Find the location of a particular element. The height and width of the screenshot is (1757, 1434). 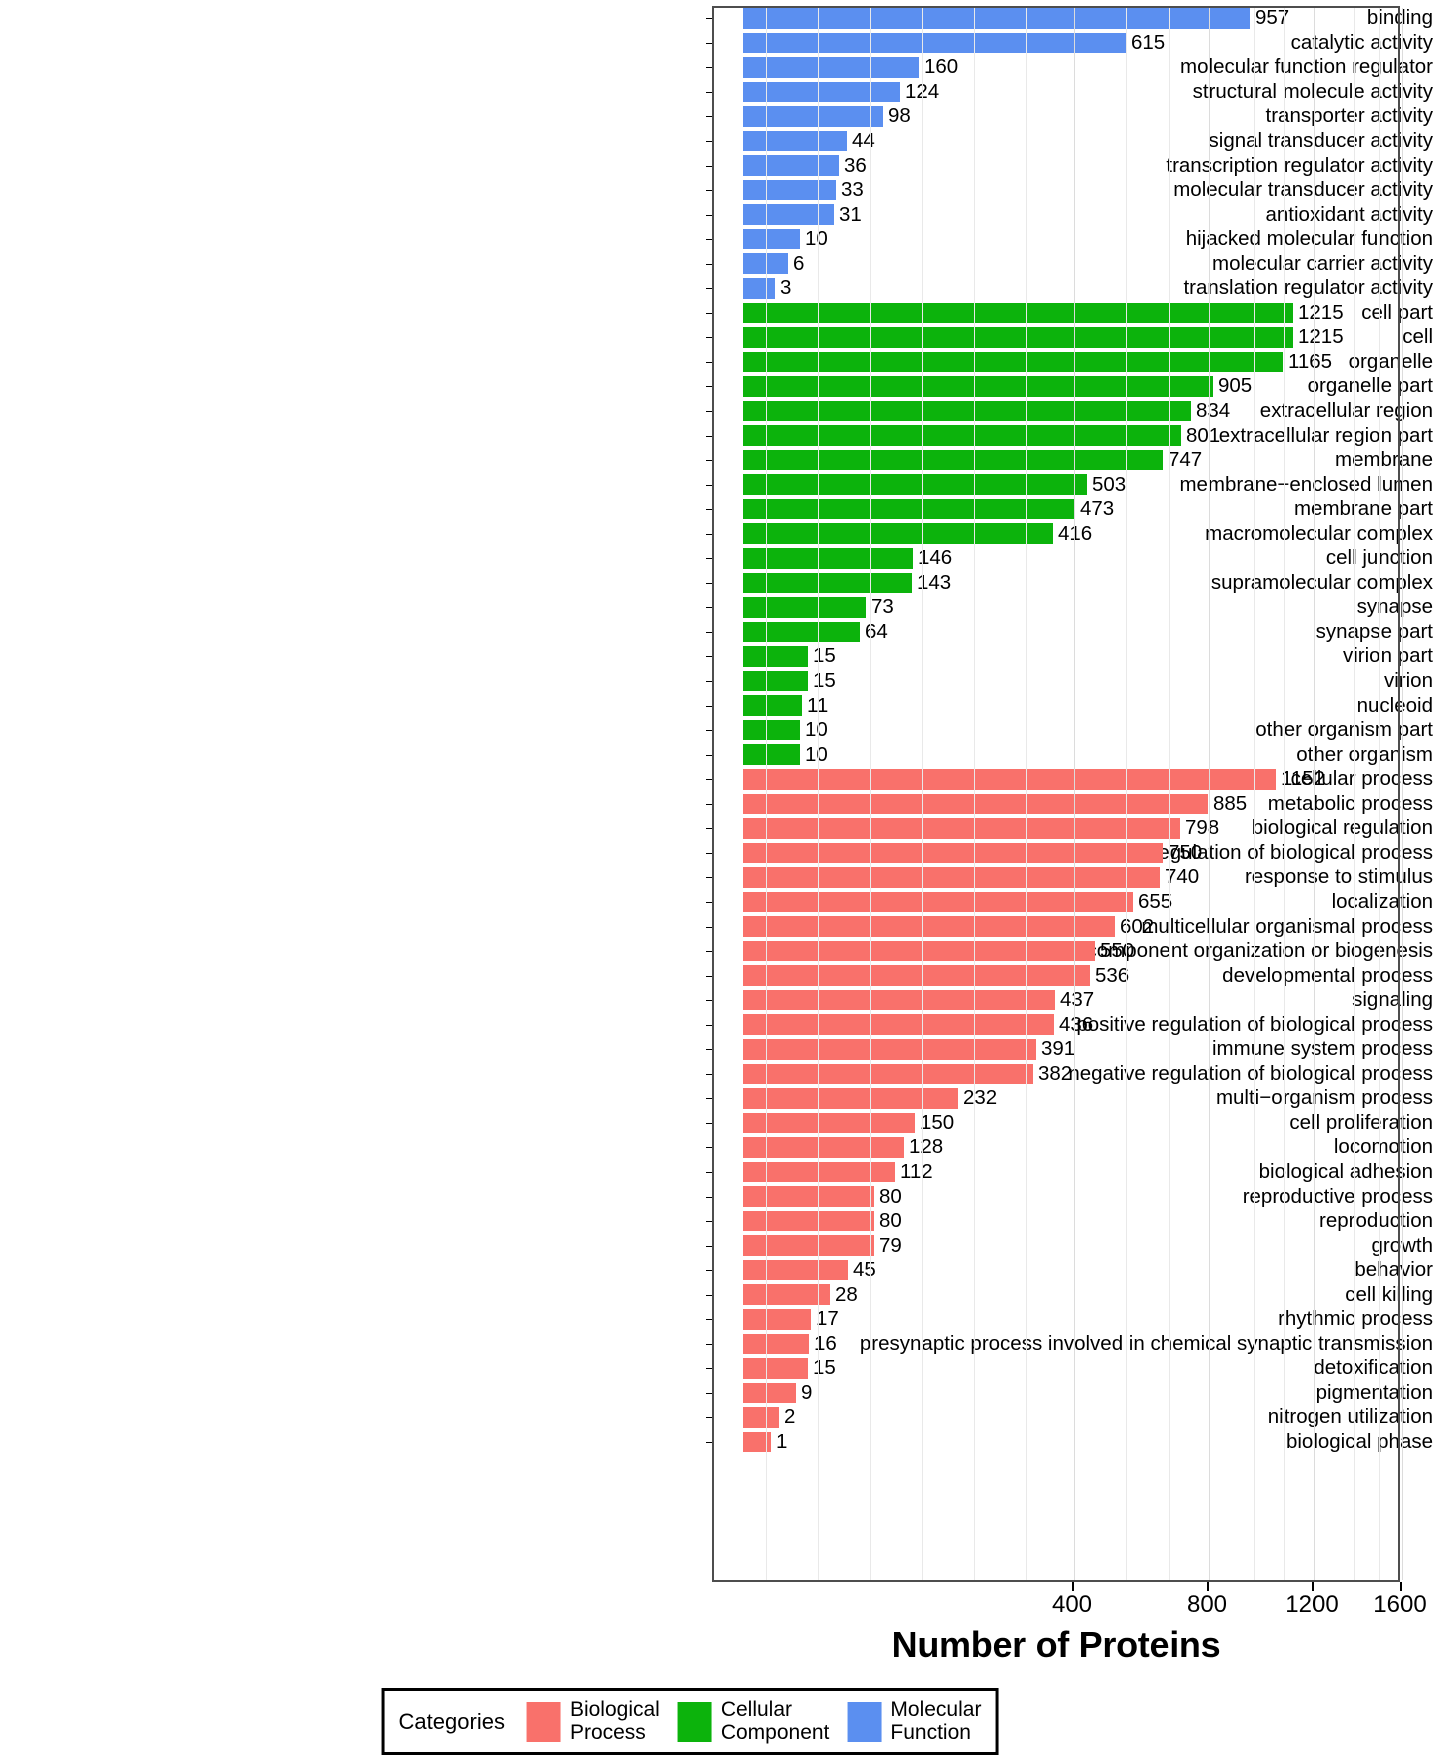

bar-row: cell 1215 is located at coordinates (717, 337).